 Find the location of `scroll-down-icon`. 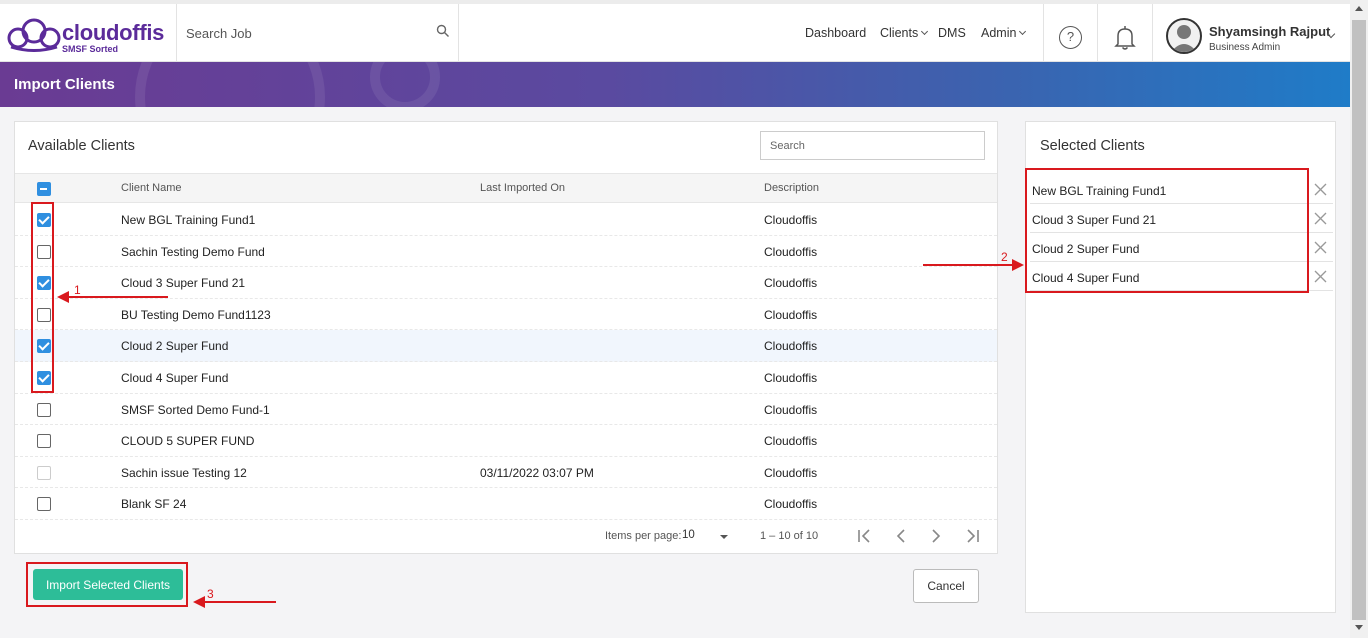

scroll-down-icon is located at coordinates (1359, 627).